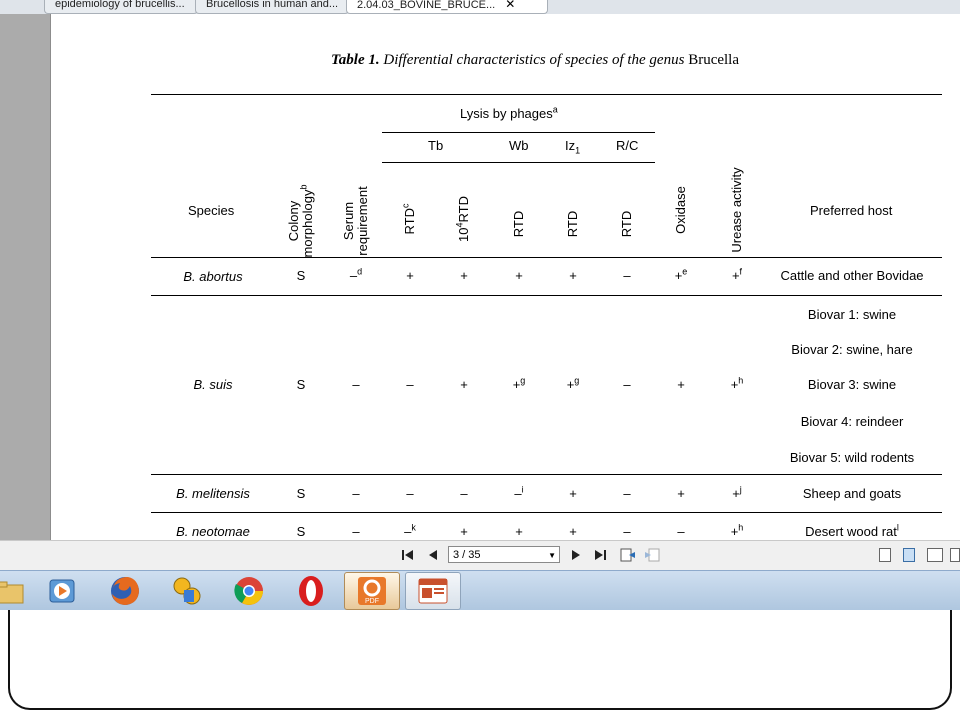 The image size is (960, 720). I want to click on page-number-input: 3 / 35 ▼, so click(504, 554).